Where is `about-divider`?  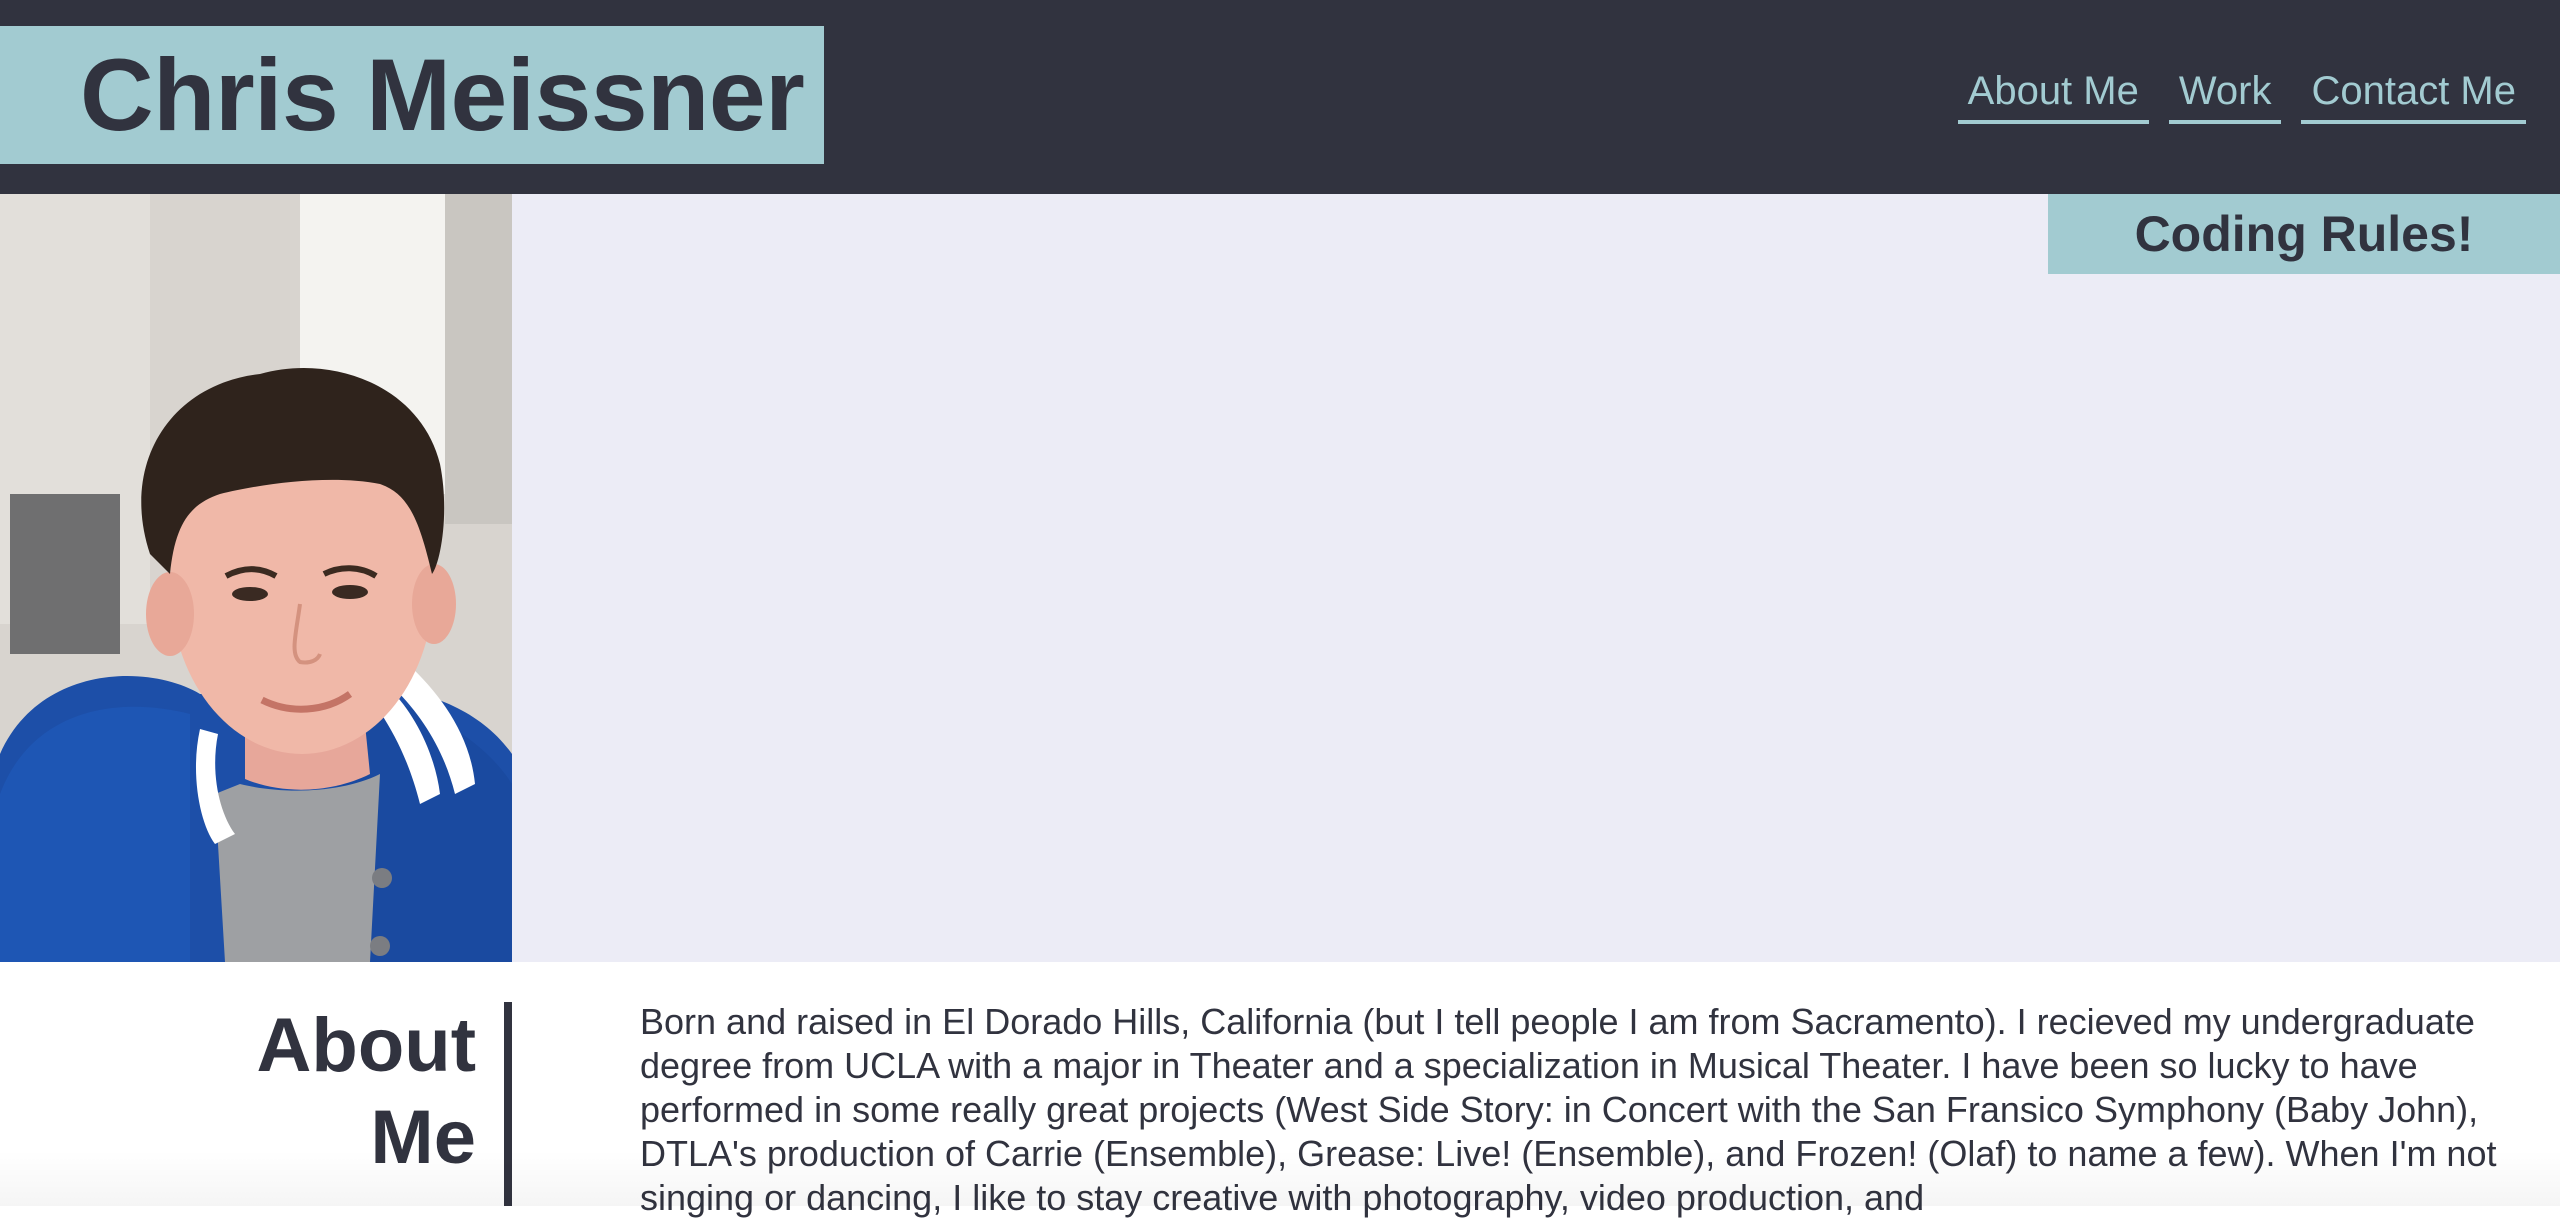
about-divider is located at coordinates (508, 1104).